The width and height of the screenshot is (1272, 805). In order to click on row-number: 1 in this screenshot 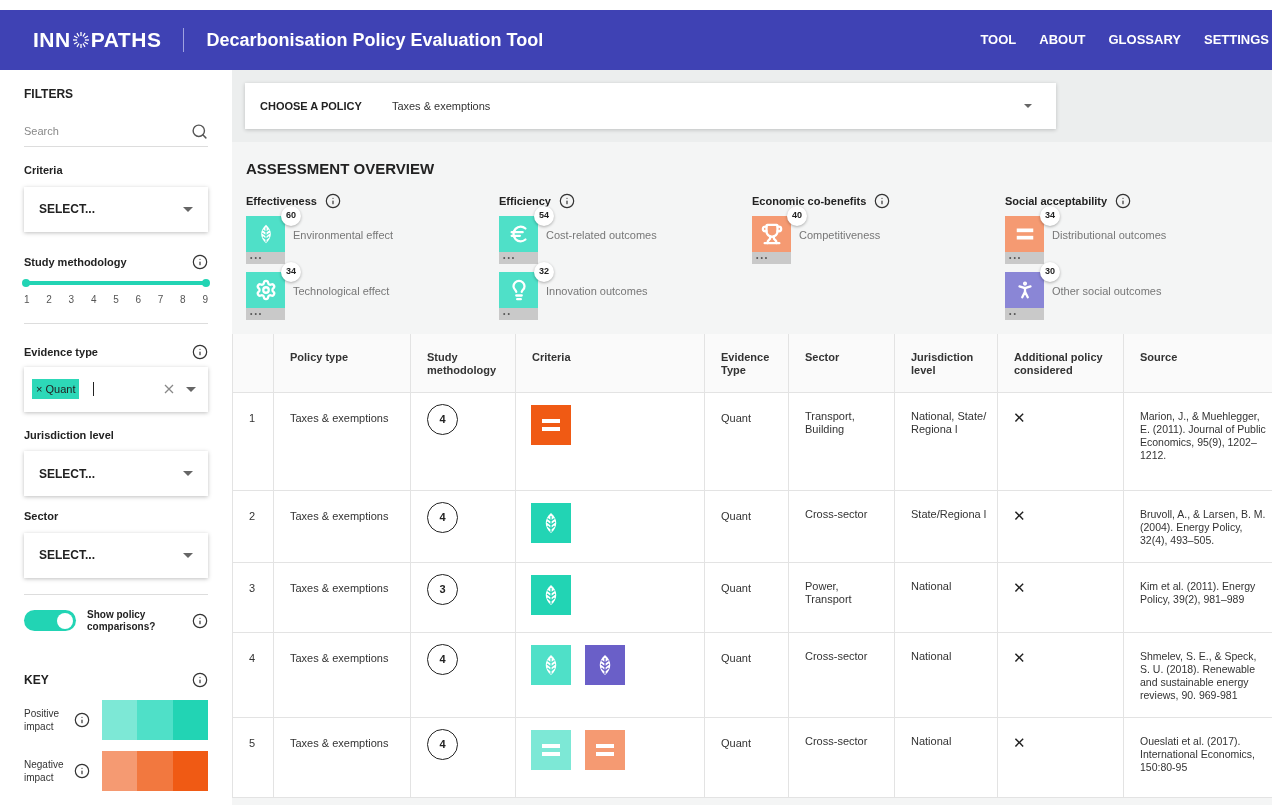, I will do `click(252, 418)`.